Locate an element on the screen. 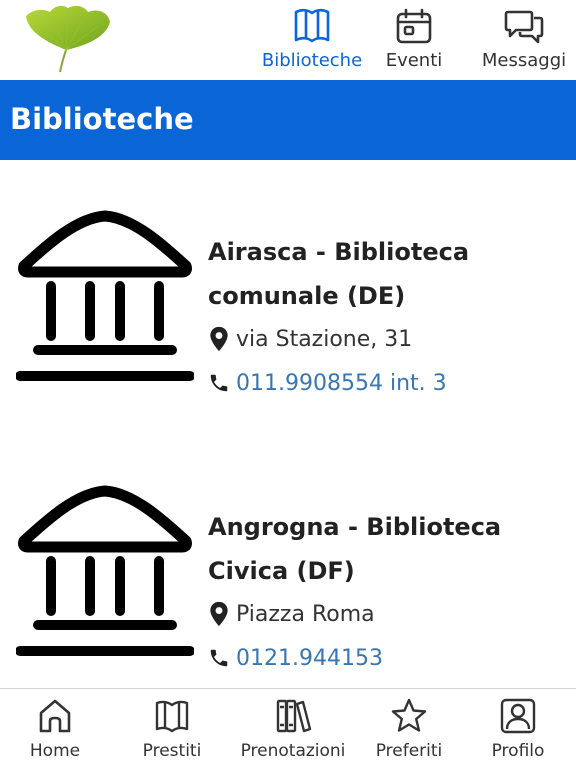  topnav-messaggi: Messaggi is located at coordinates (524, 41).